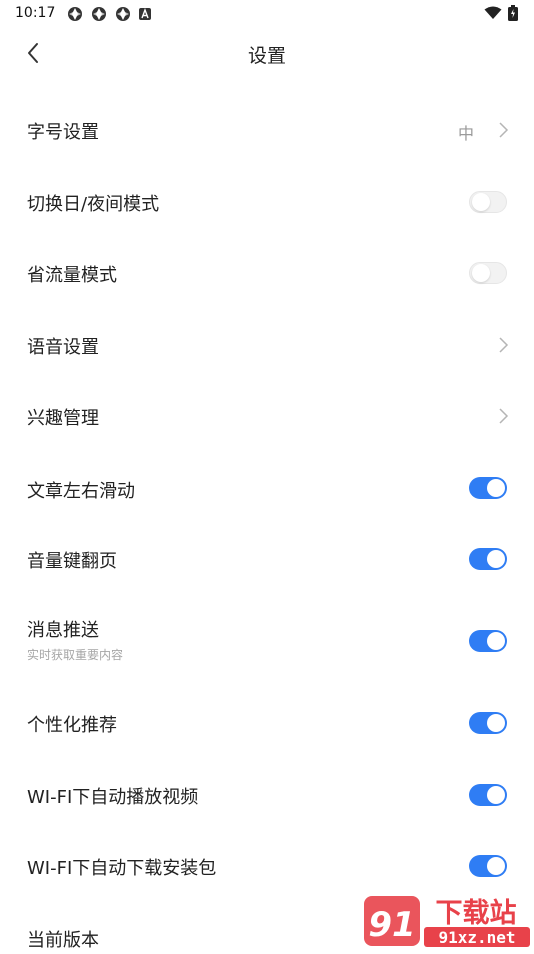 This screenshot has width=534, height=954. Describe the element at coordinates (63, 347) in the screenshot. I see `setting-label: 语音设置` at that location.